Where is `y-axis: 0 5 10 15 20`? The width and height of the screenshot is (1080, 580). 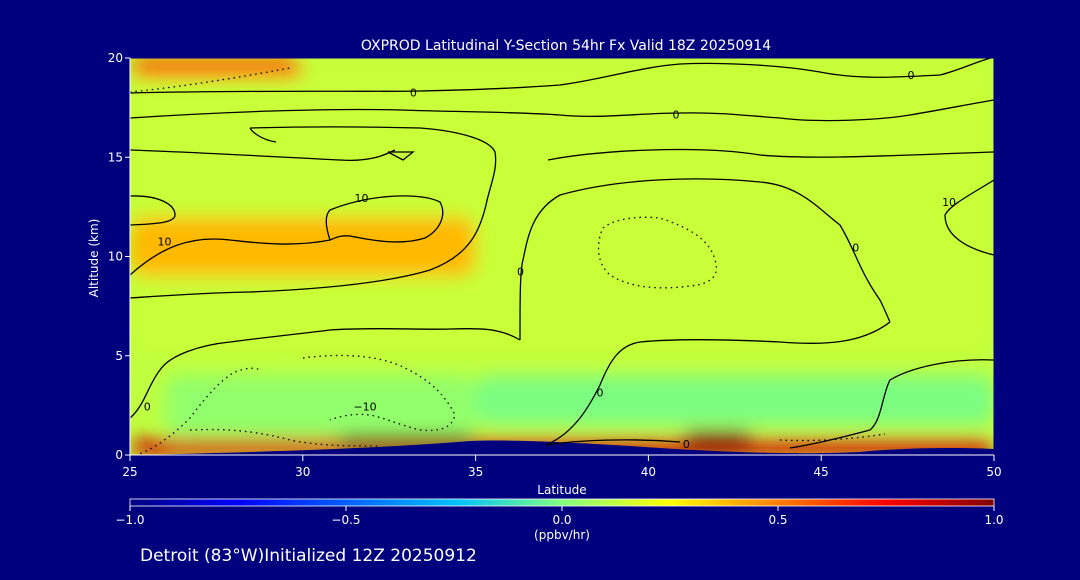 y-axis: 0 5 10 15 20 is located at coordinates (119, 256).